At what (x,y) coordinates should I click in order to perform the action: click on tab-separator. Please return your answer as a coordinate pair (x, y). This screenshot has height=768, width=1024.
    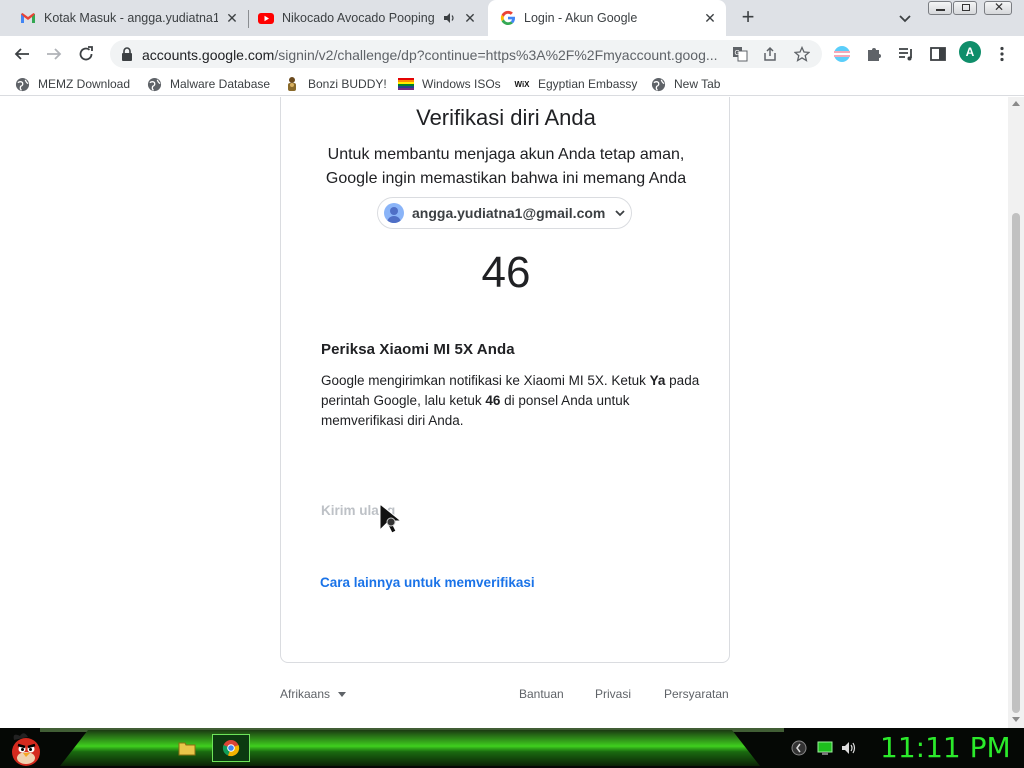
    Looking at the image, I should click on (248, 19).